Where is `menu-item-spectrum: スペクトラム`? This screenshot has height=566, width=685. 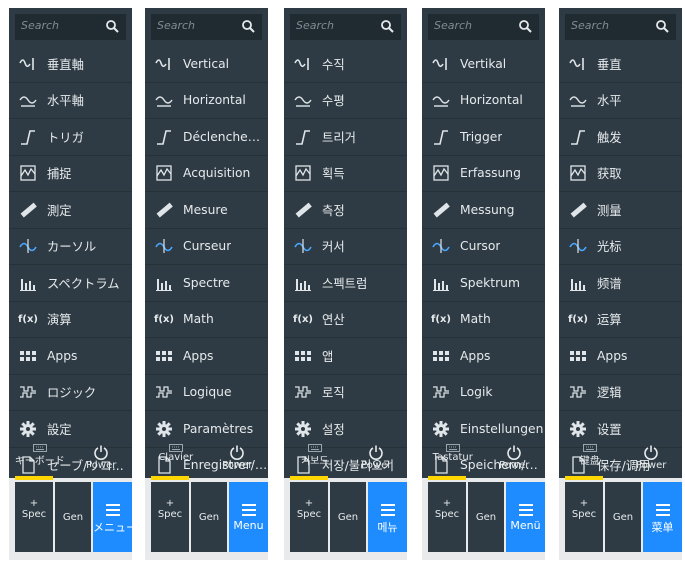
menu-item-spectrum: スペクトラム is located at coordinates (70, 283).